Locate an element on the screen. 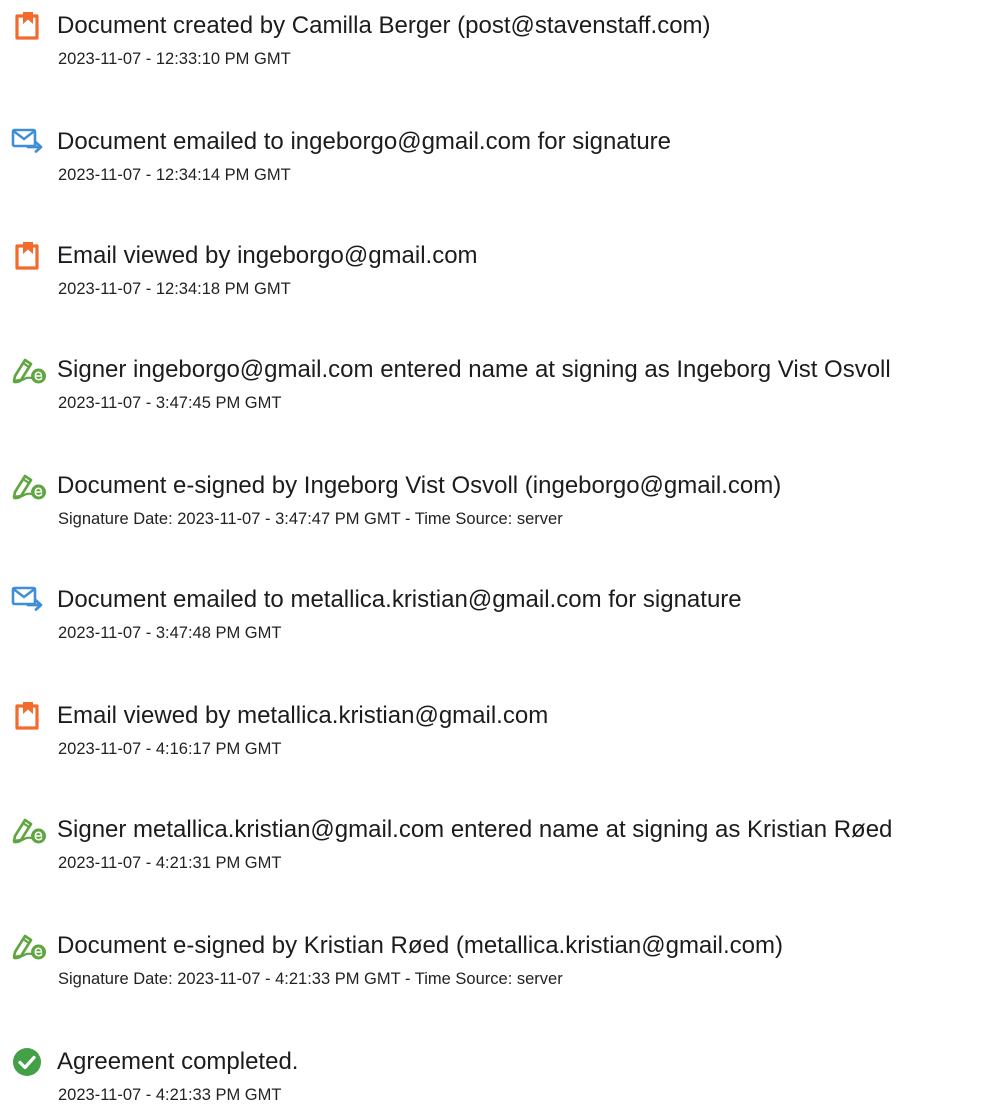 Image resolution: width=985 pixels, height=1108 pixels. audit-entry-timestamp: 2023-11-07 - 12:33:10 PM GMT is located at coordinates (174, 59).